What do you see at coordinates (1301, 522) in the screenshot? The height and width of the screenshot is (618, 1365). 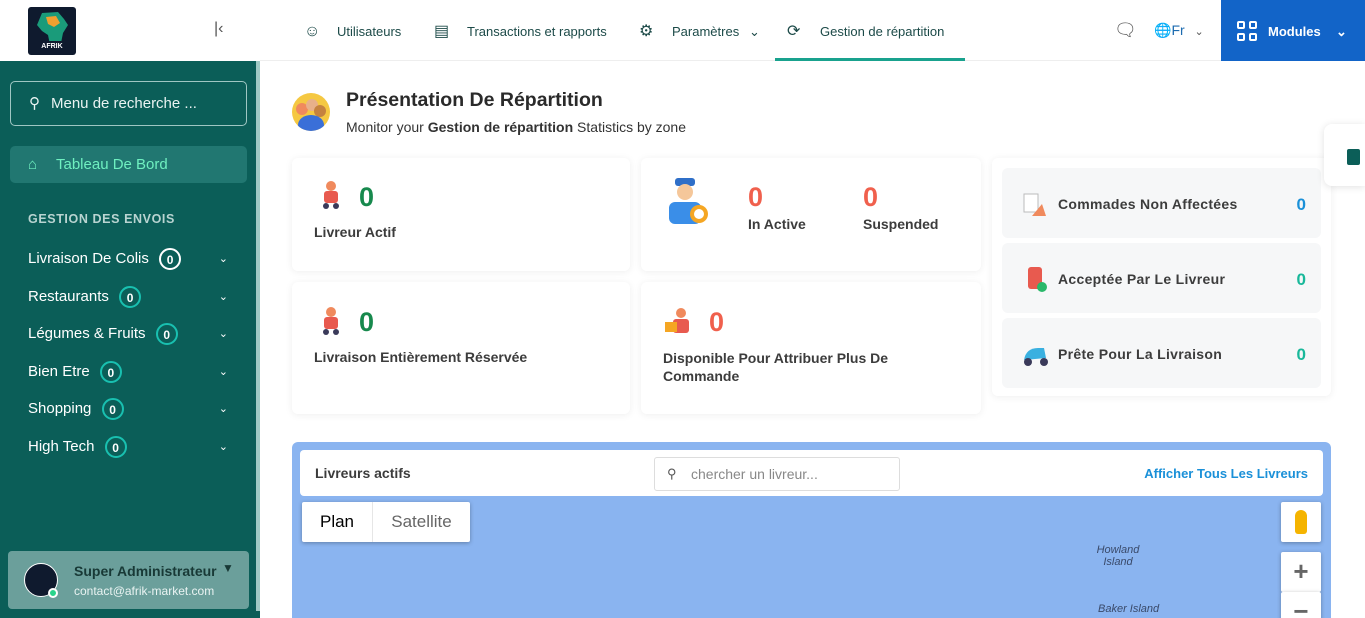 I see `street-view-pegman-icon` at bounding box center [1301, 522].